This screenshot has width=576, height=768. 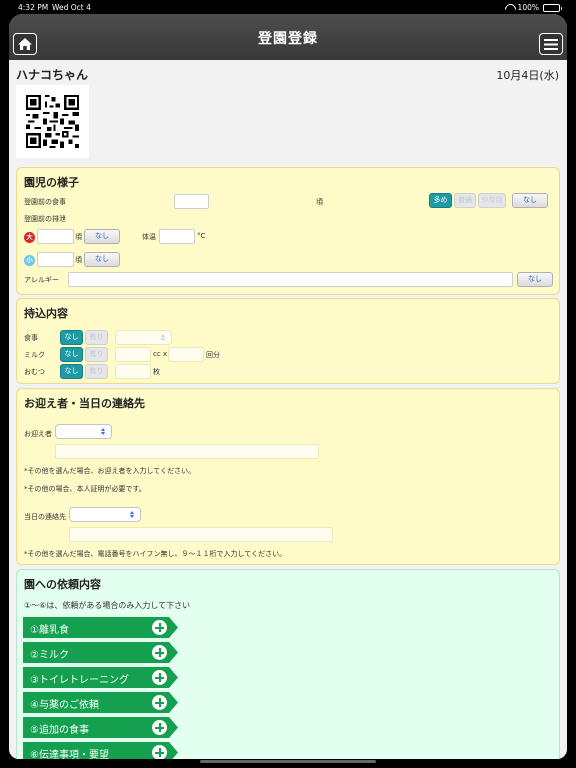 I want to click on current-date: 10月4日(水), so click(x=527, y=75).